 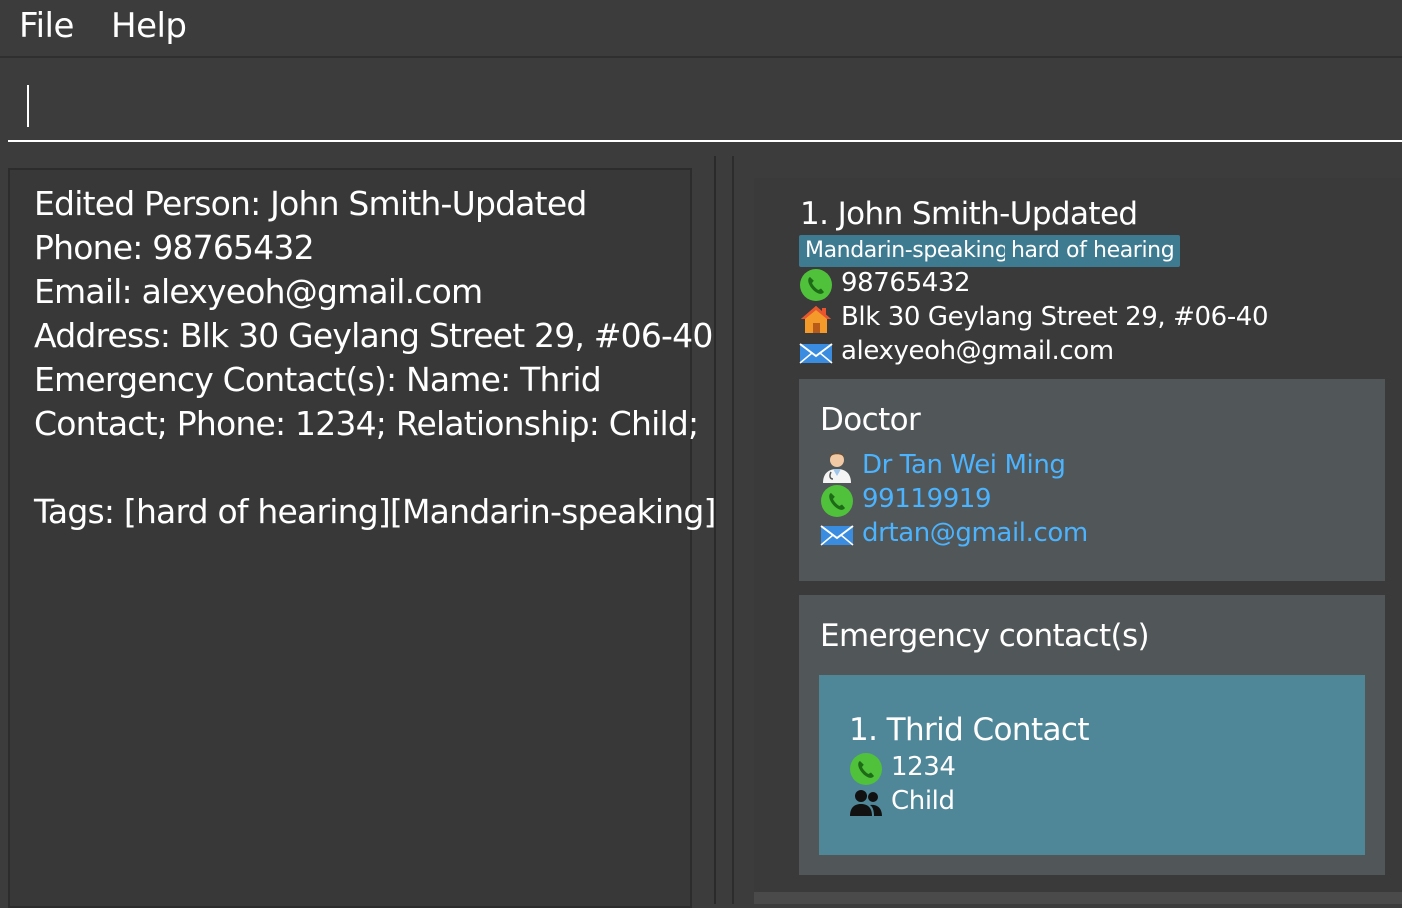 I want to click on person-email: alexyeoh@gmail.com, so click(x=977, y=351).